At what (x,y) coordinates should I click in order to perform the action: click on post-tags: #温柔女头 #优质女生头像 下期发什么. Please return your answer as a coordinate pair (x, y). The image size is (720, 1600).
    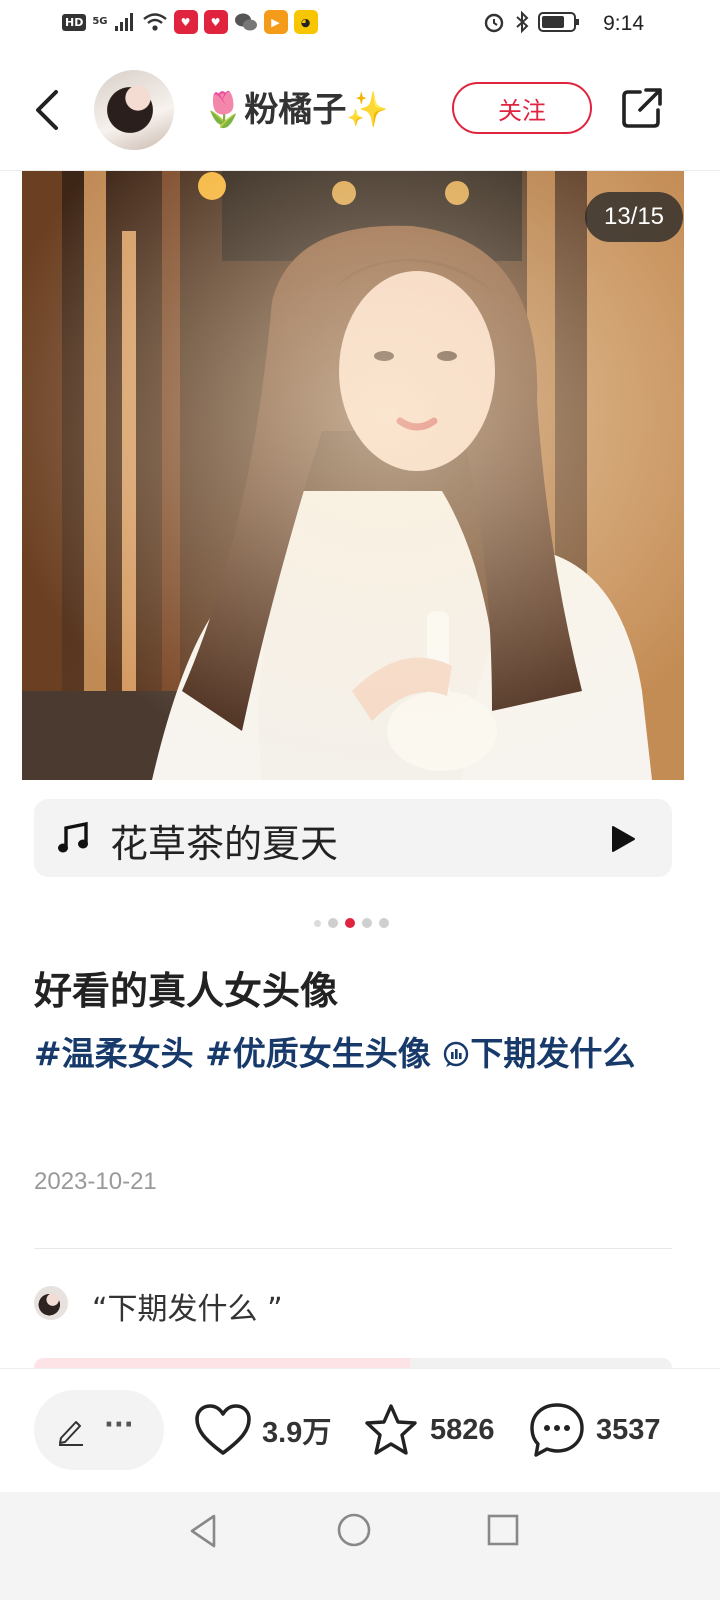
    Looking at the image, I should click on (359, 1054).